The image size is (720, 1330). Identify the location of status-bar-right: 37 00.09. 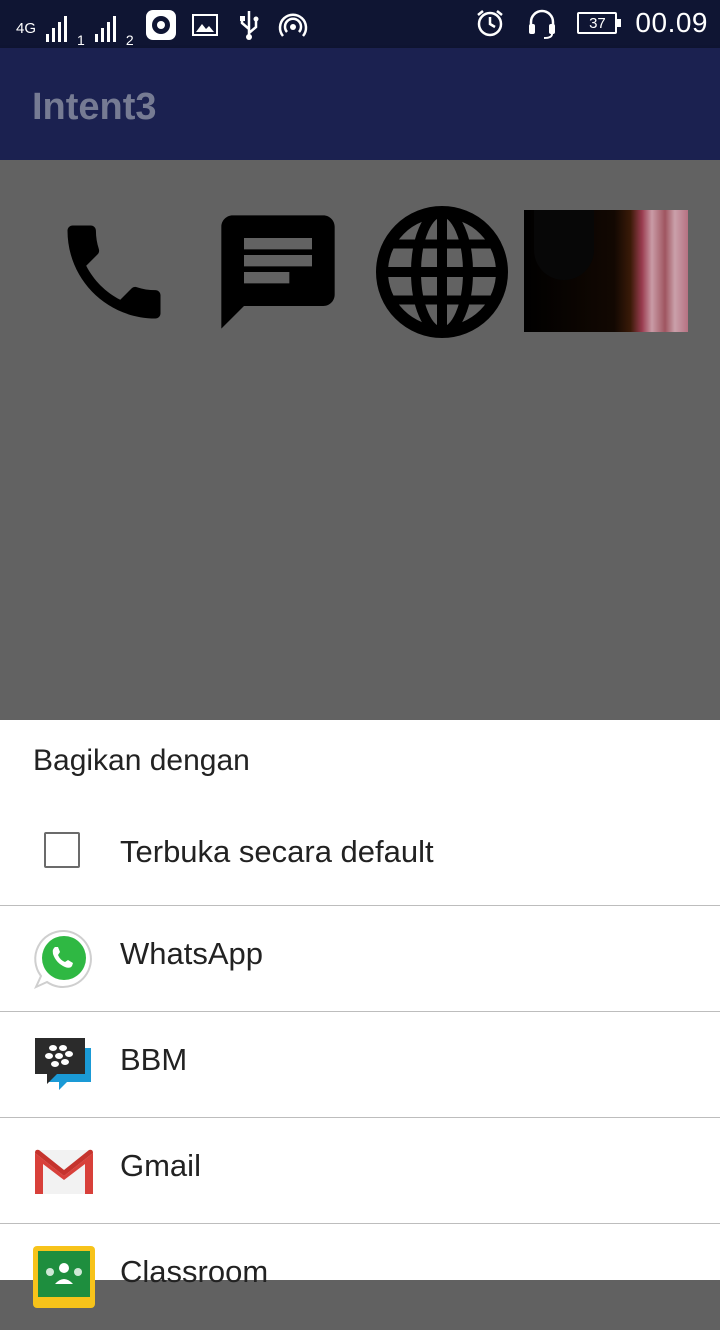
(590, 23).